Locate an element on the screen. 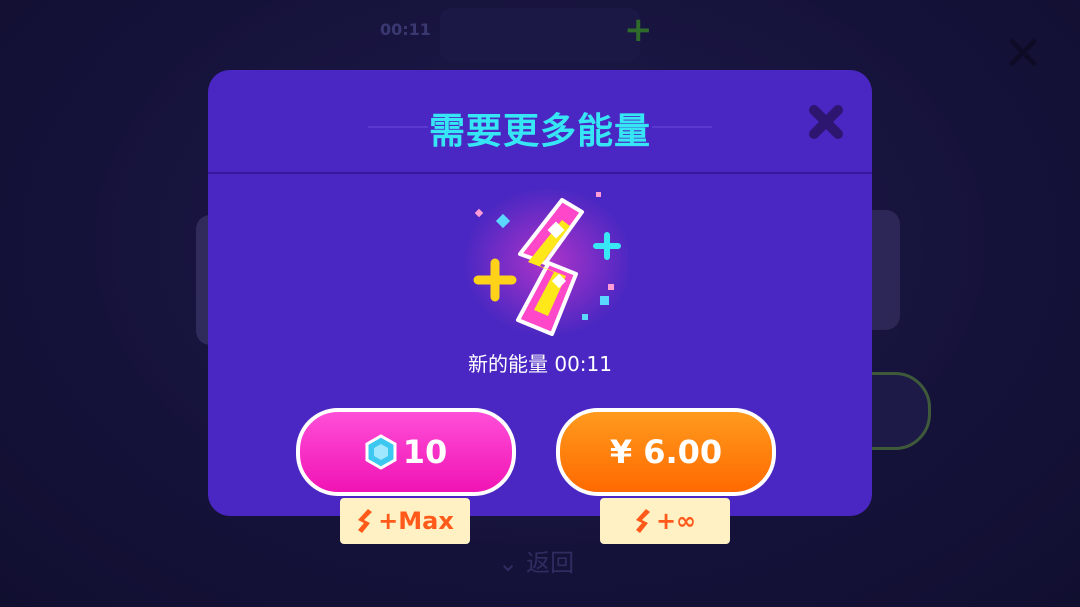 Image resolution: width=1080 pixels, height=607 pixels. energy-bar-background is located at coordinates (540, 35).